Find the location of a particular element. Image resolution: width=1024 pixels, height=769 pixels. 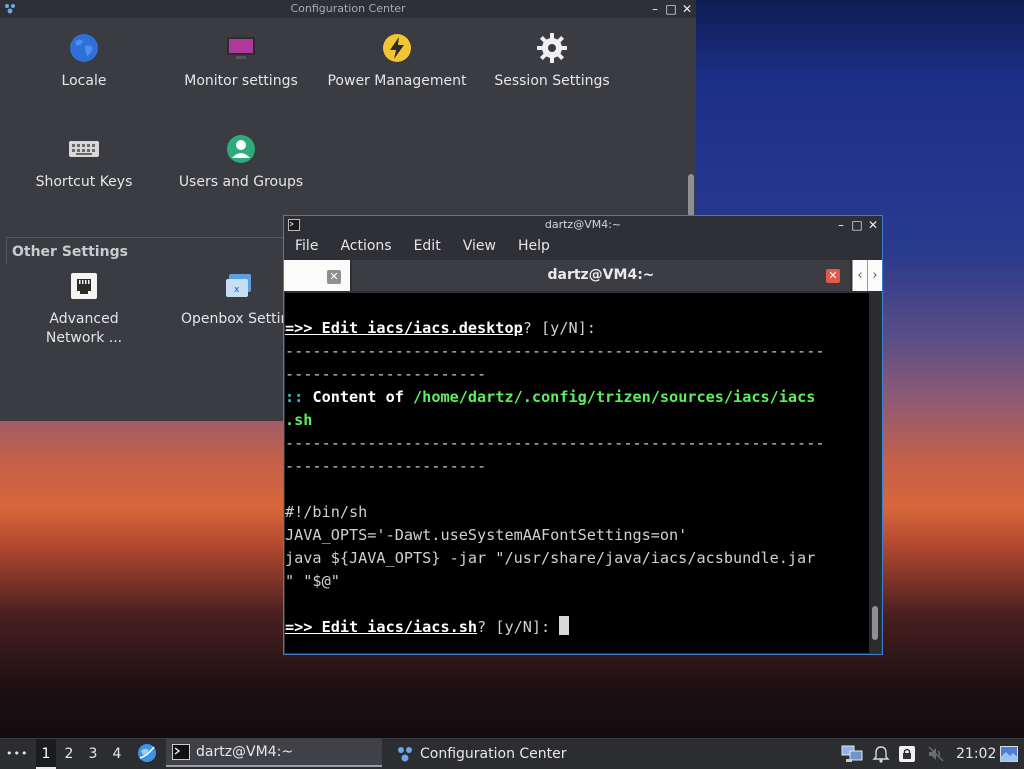

config-center-titlebar: Configuration Center – □ ✕ is located at coordinates (348, 9).